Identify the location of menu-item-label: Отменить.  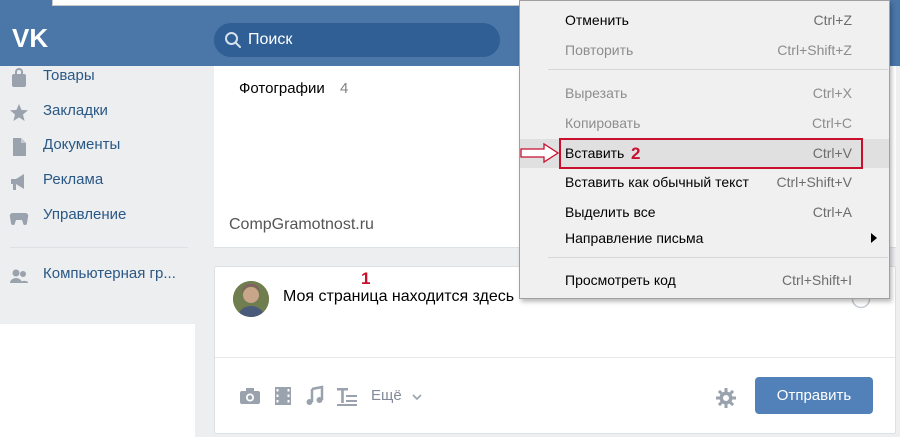
(597, 20).